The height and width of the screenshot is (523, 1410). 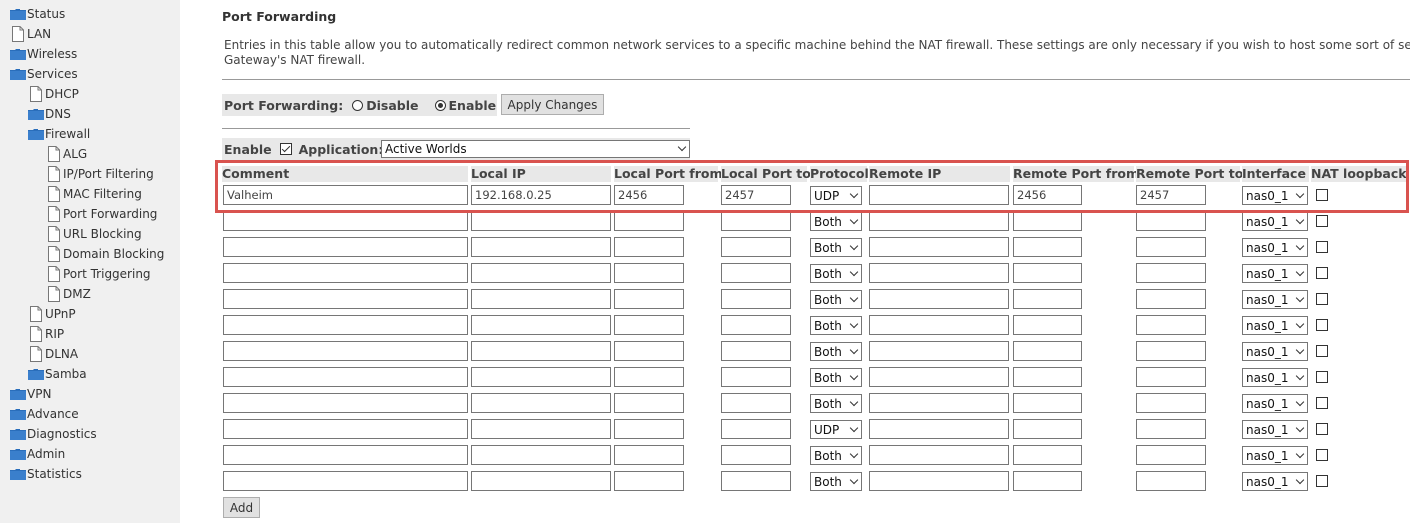 I want to click on sidebar-item-mac-filtering: MAC Filtering, so click(x=94, y=194).